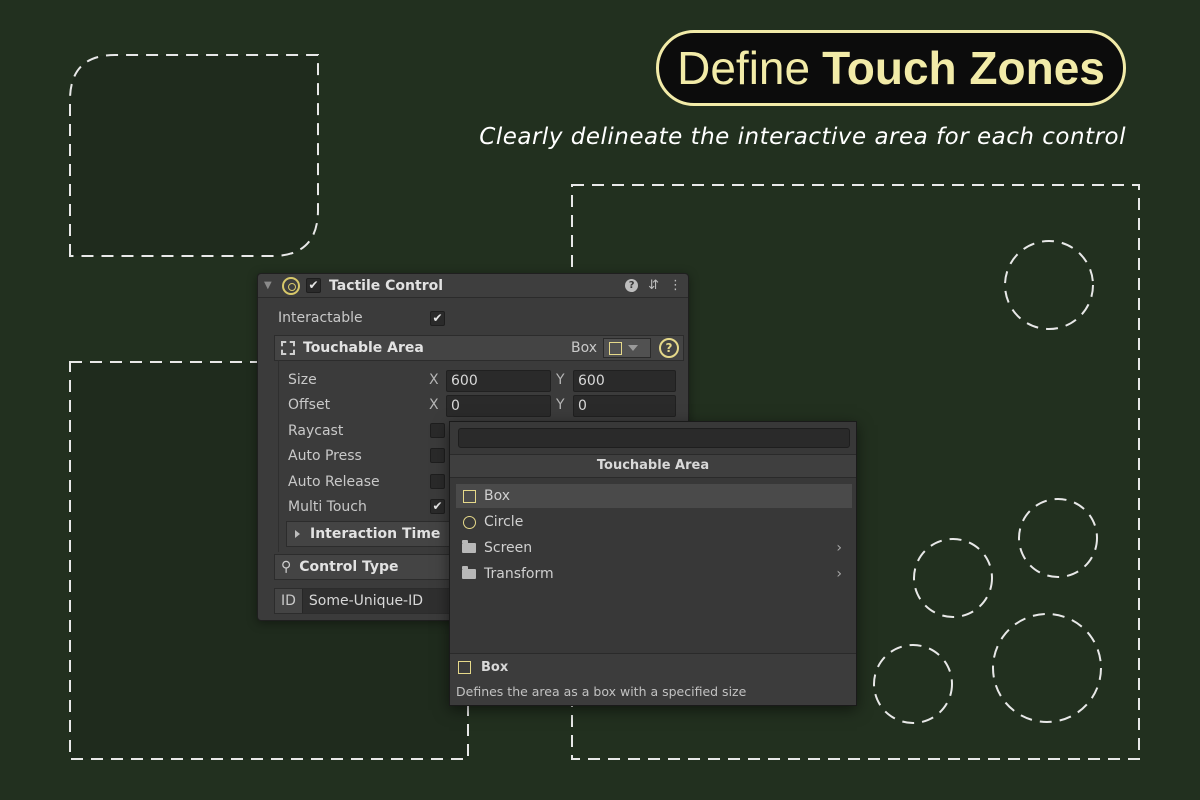  Describe the element at coordinates (437, 318) in the screenshot. I see `interactable-checkbox: ✔` at that location.